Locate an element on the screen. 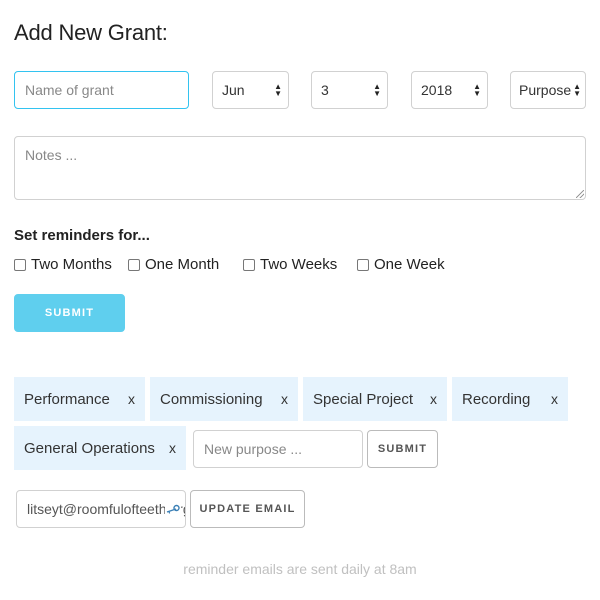 The width and height of the screenshot is (600, 600). reminder-label: One Week is located at coordinates (409, 264).